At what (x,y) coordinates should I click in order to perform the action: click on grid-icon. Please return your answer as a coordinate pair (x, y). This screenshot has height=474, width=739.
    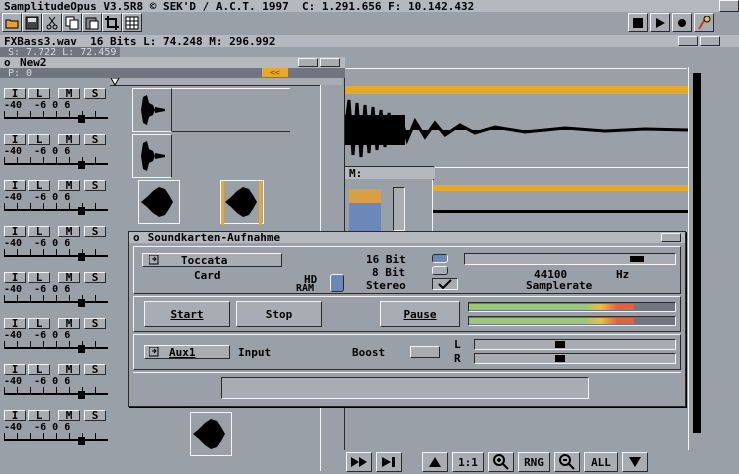
    Looking at the image, I should click on (132, 22).